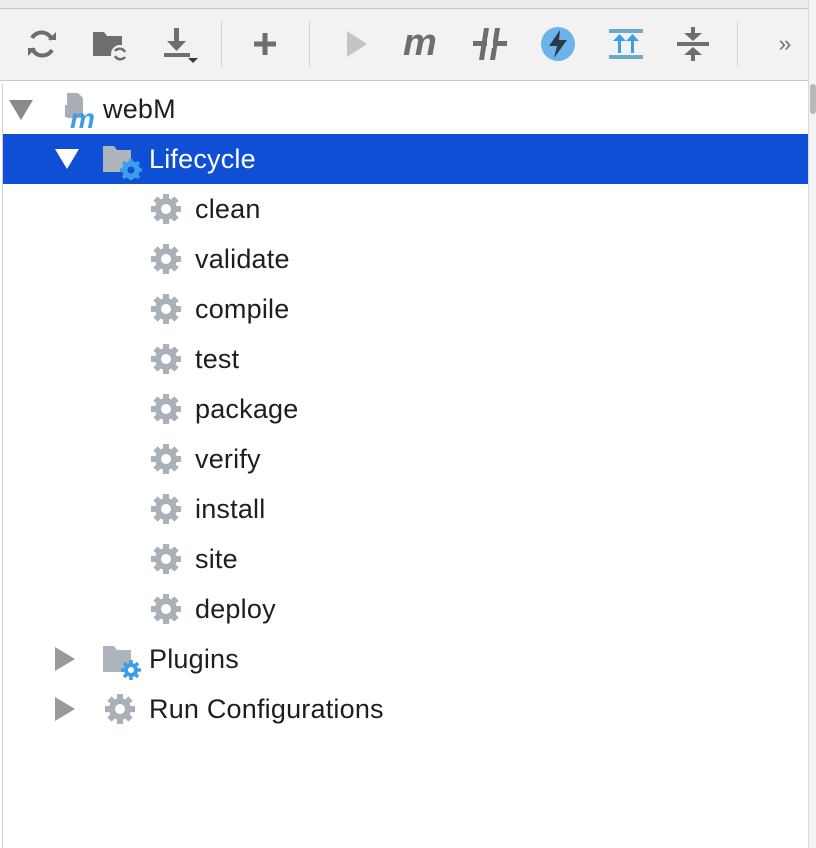  I want to click on tree-node-label: Lifecycle, so click(202, 158).